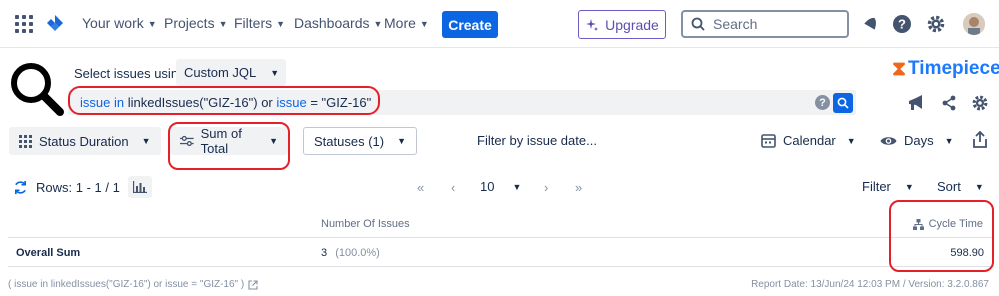  Describe the element at coordinates (78, 187) in the screenshot. I see `rows-count-text: Rows: 1 - 1 / 1` at that location.